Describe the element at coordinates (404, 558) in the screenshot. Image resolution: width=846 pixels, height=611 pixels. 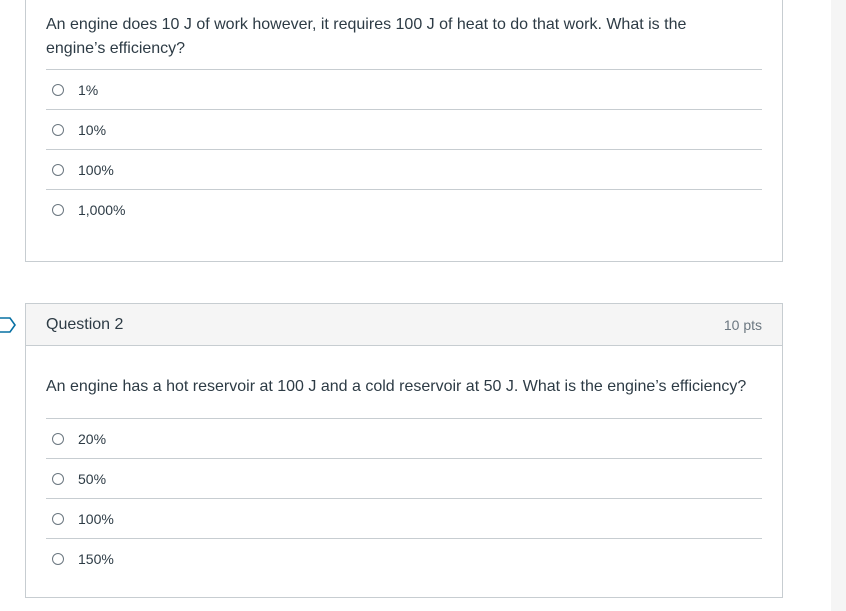
I see `answer-option: 150%` at that location.